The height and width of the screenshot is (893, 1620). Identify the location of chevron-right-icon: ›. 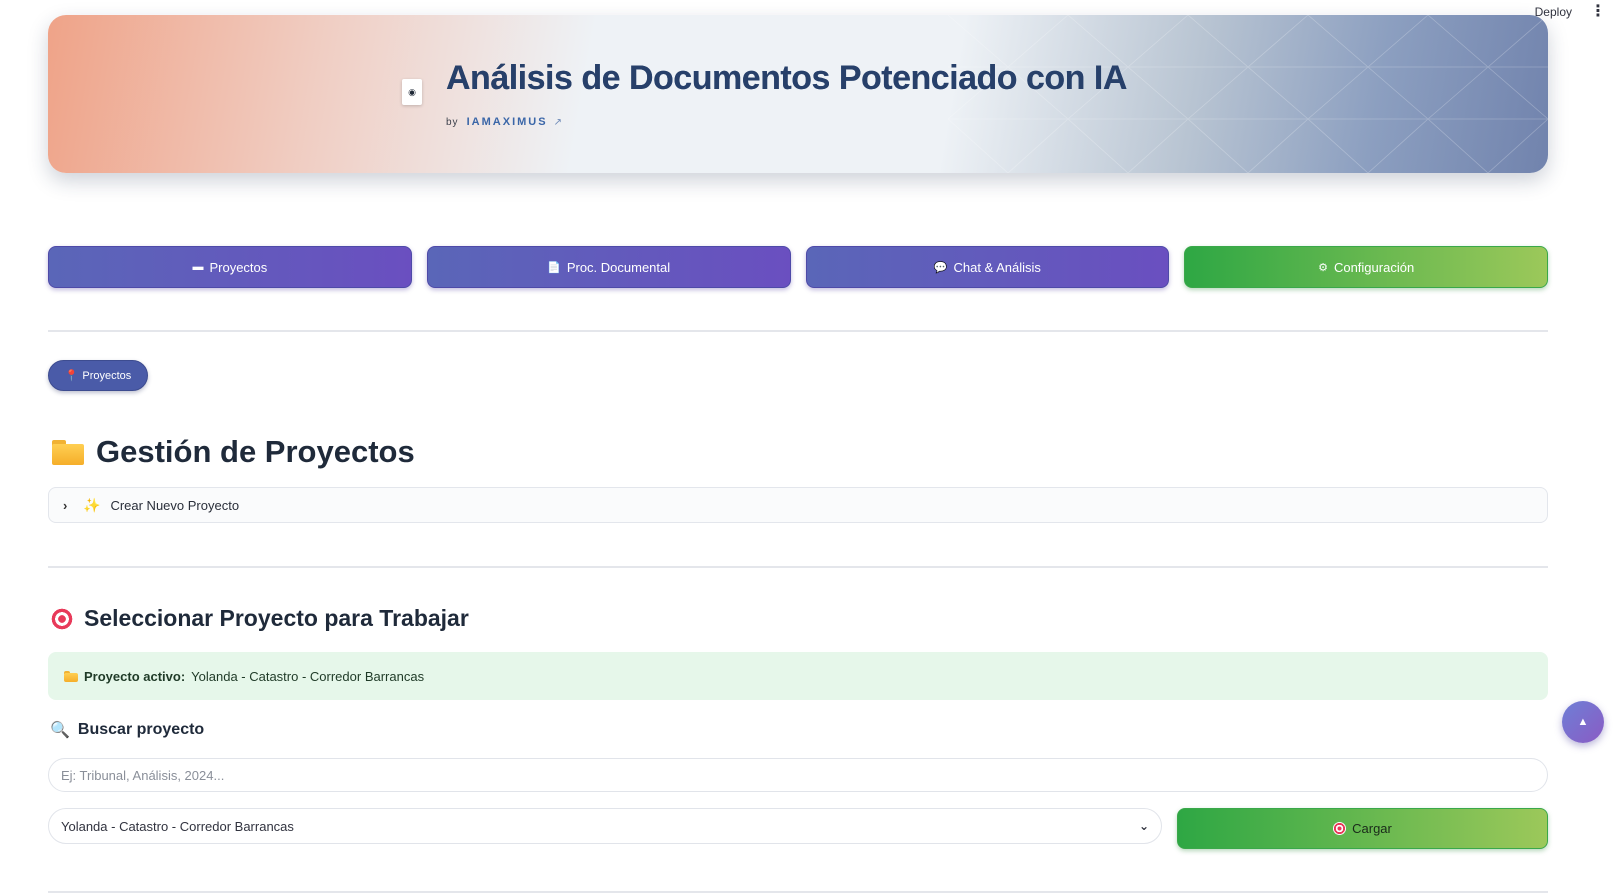
(65, 505).